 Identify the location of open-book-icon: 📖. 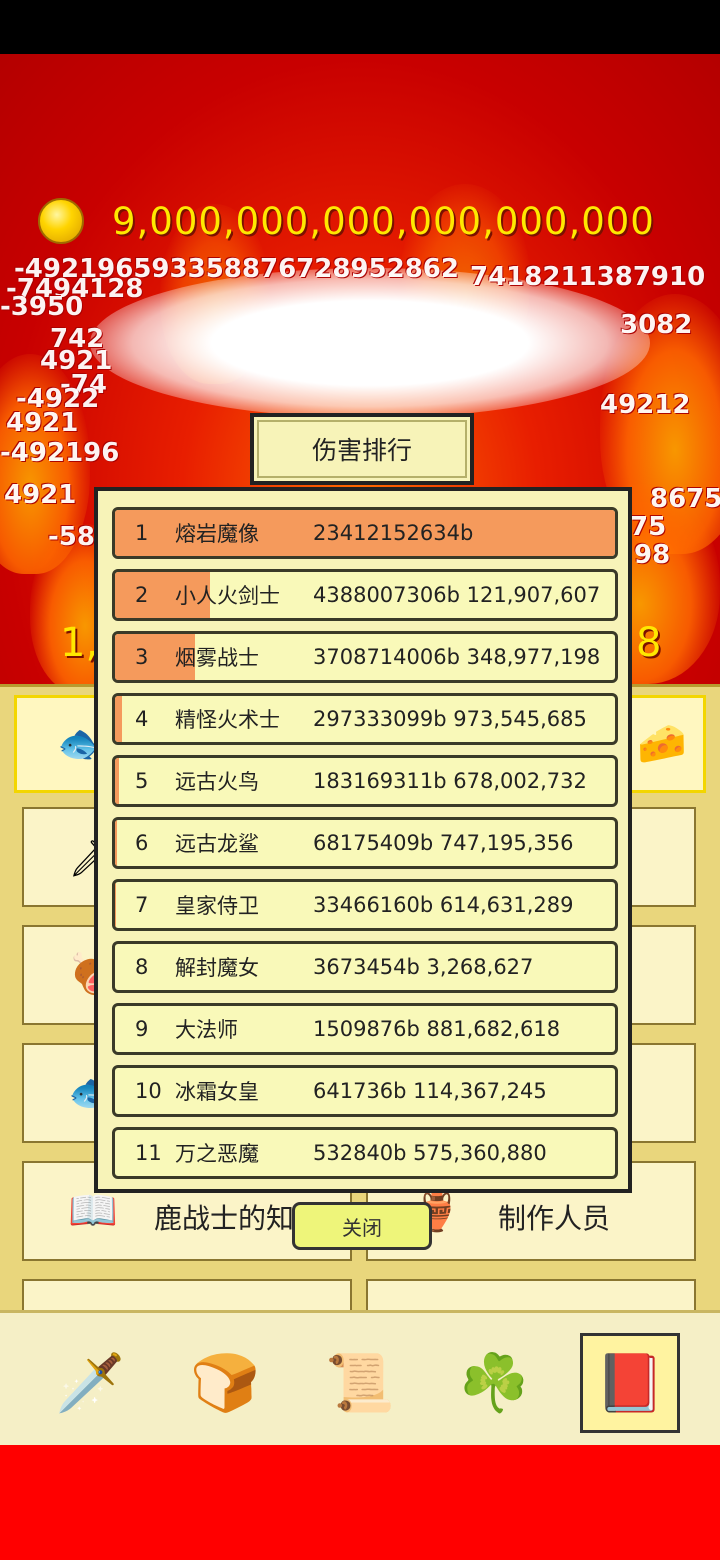
(93, 1211).